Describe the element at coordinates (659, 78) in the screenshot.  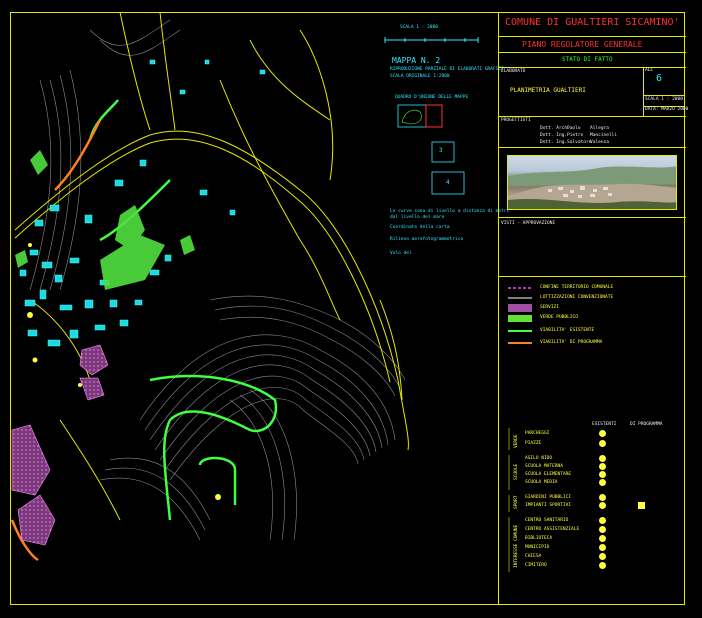
I see `all-number: 6` at that location.